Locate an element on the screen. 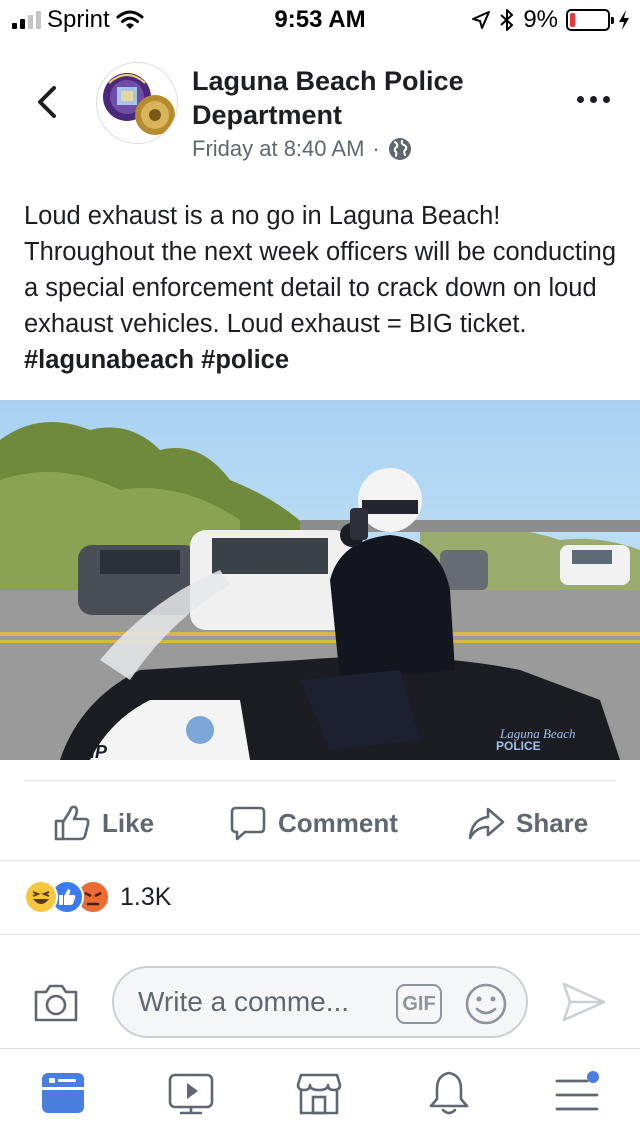 The image size is (640, 1136). gif-button: GIF is located at coordinates (419, 1004).